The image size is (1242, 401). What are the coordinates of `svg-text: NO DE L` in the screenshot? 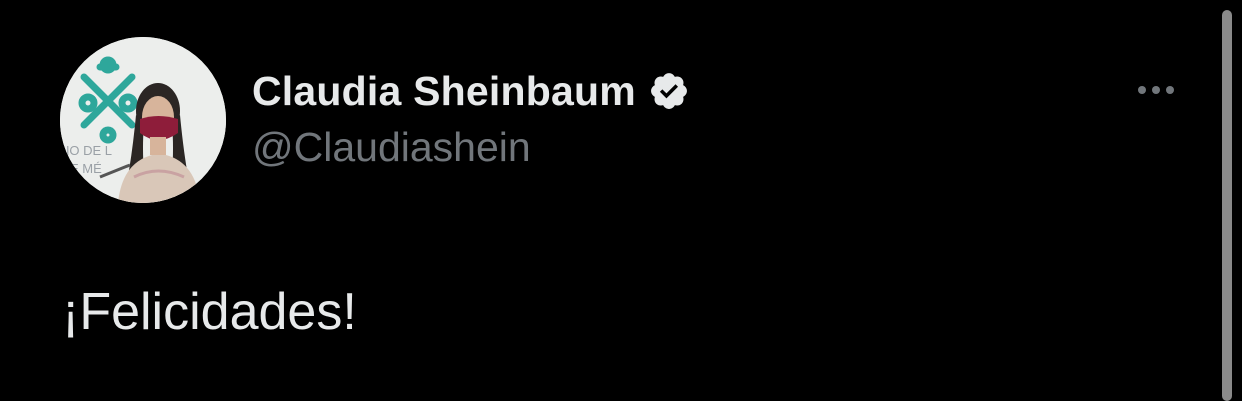 It's located at (86, 150).